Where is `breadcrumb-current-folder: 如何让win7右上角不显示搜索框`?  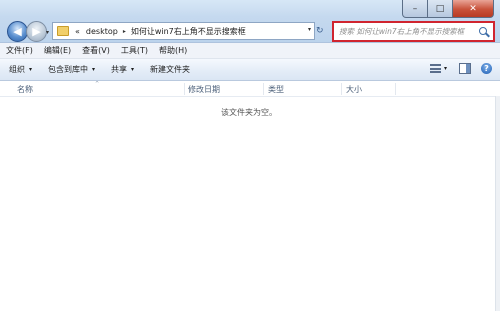
breadcrumb-current-folder: 如何让win7右上角不显示搜索框 is located at coordinates (188, 31).